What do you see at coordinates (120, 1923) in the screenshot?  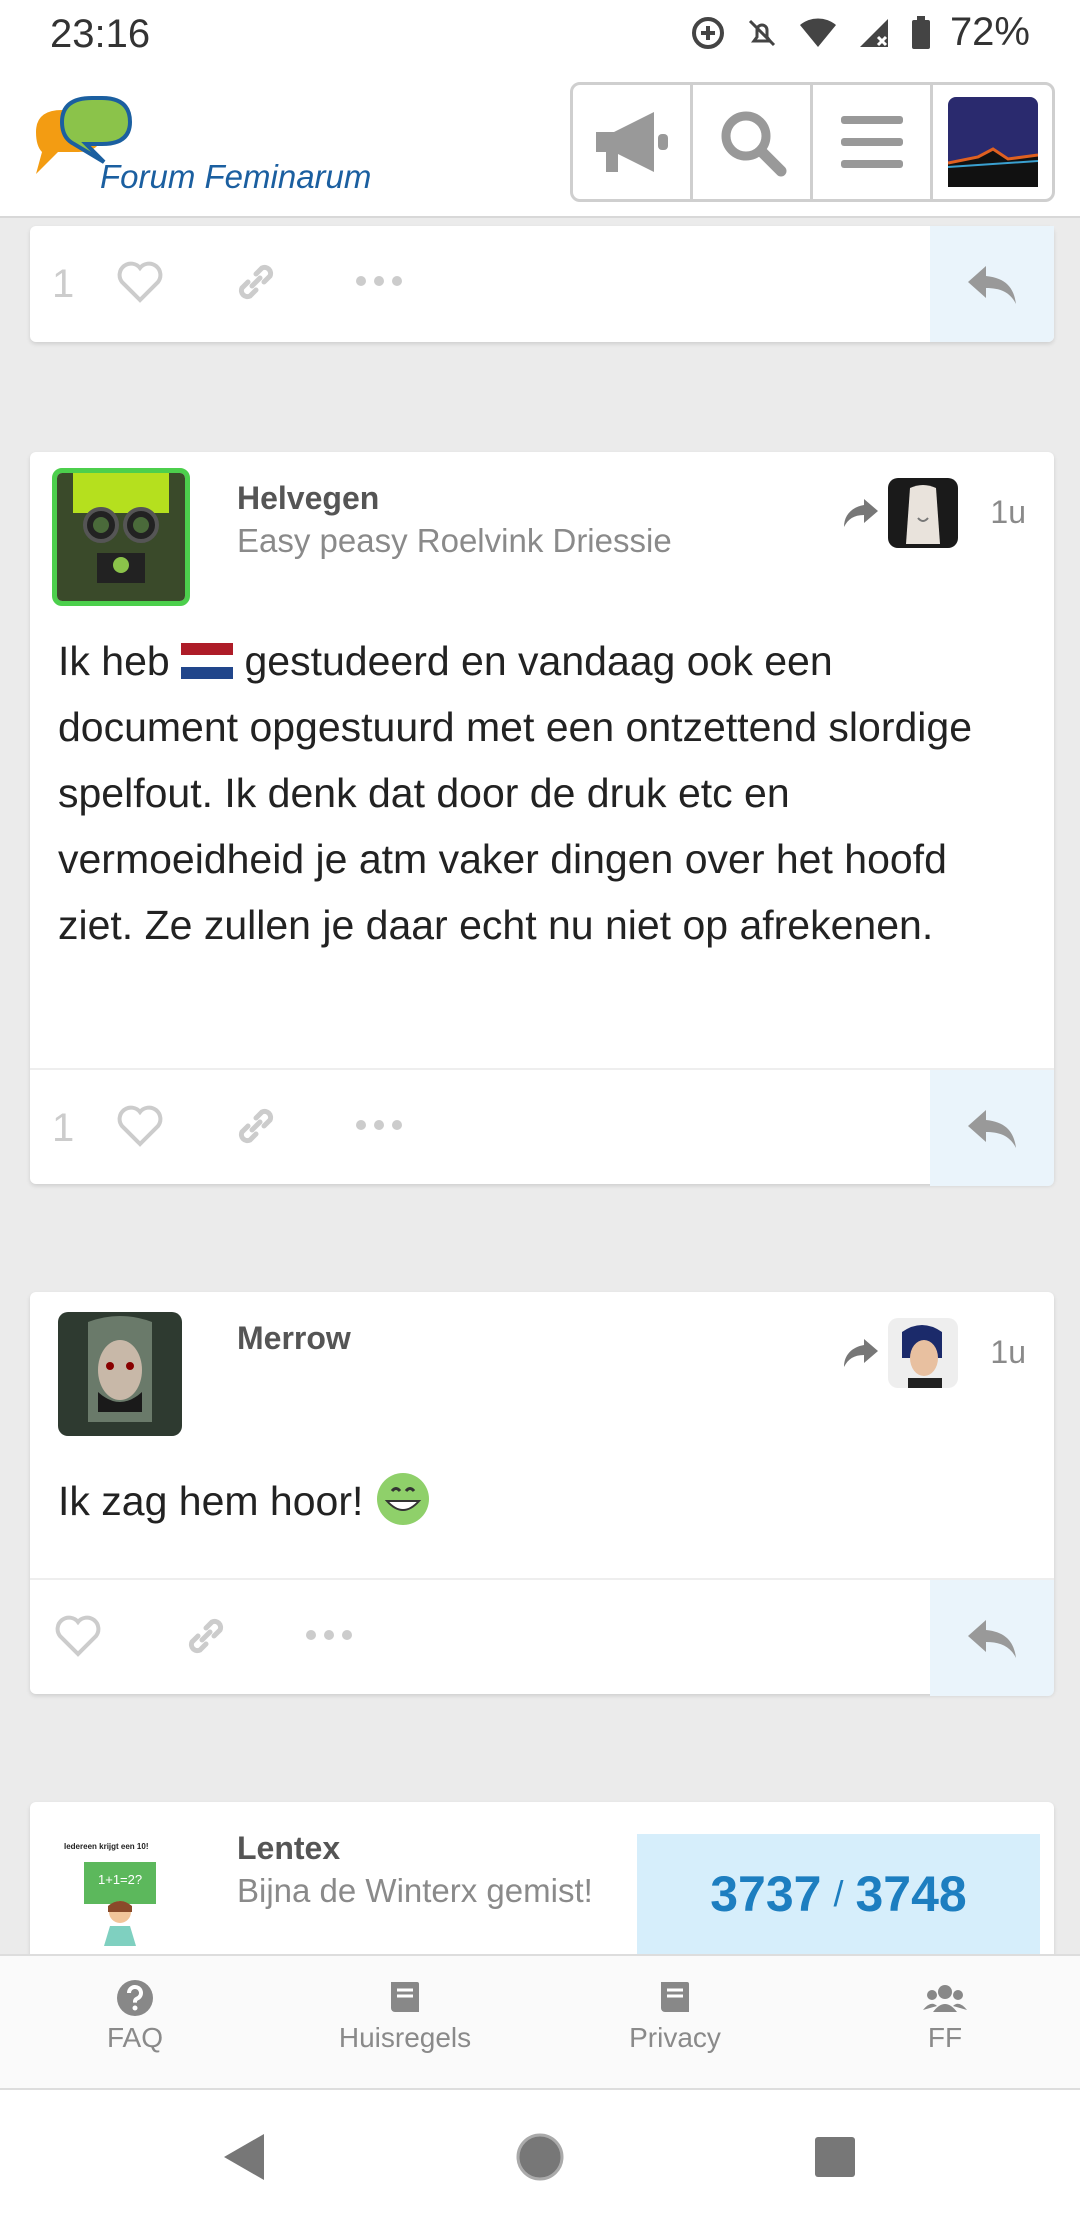 I see `avatar-girl` at bounding box center [120, 1923].